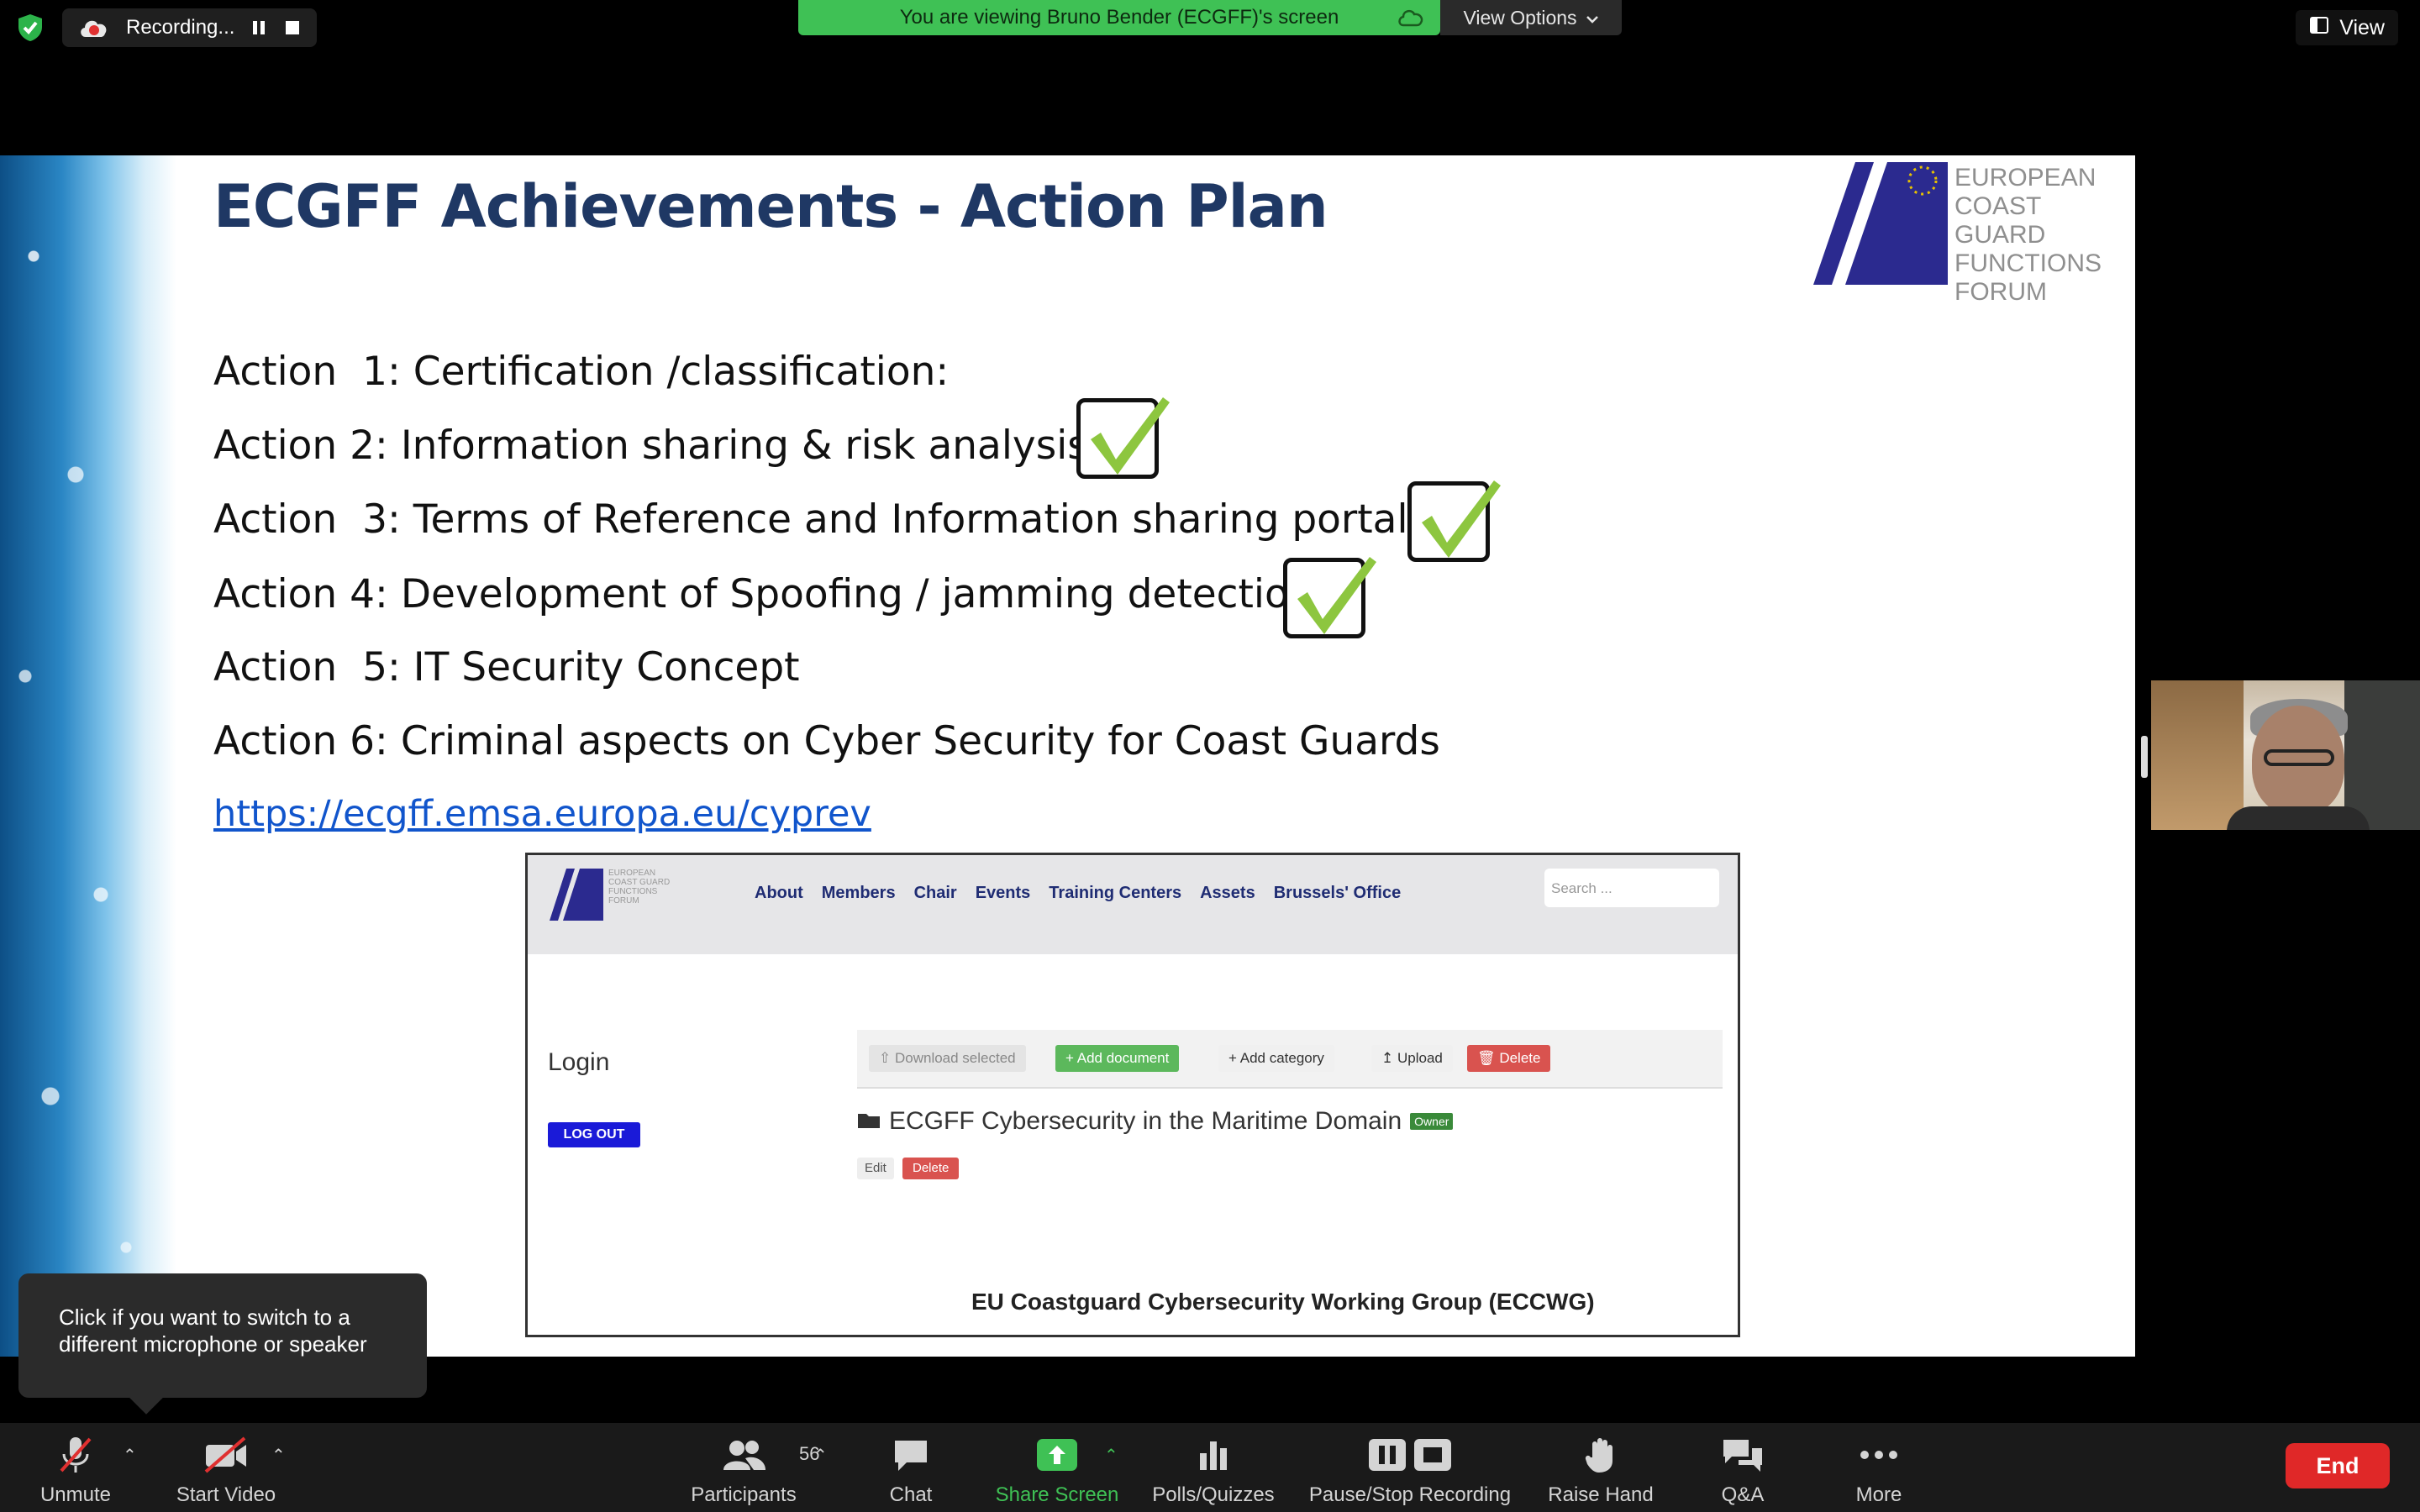 The height and width of the screenshot is (1512, 2420). Describe the element at coordinates (911, 1467) in the screenshot. I see `chat-button: Chat` at that location.